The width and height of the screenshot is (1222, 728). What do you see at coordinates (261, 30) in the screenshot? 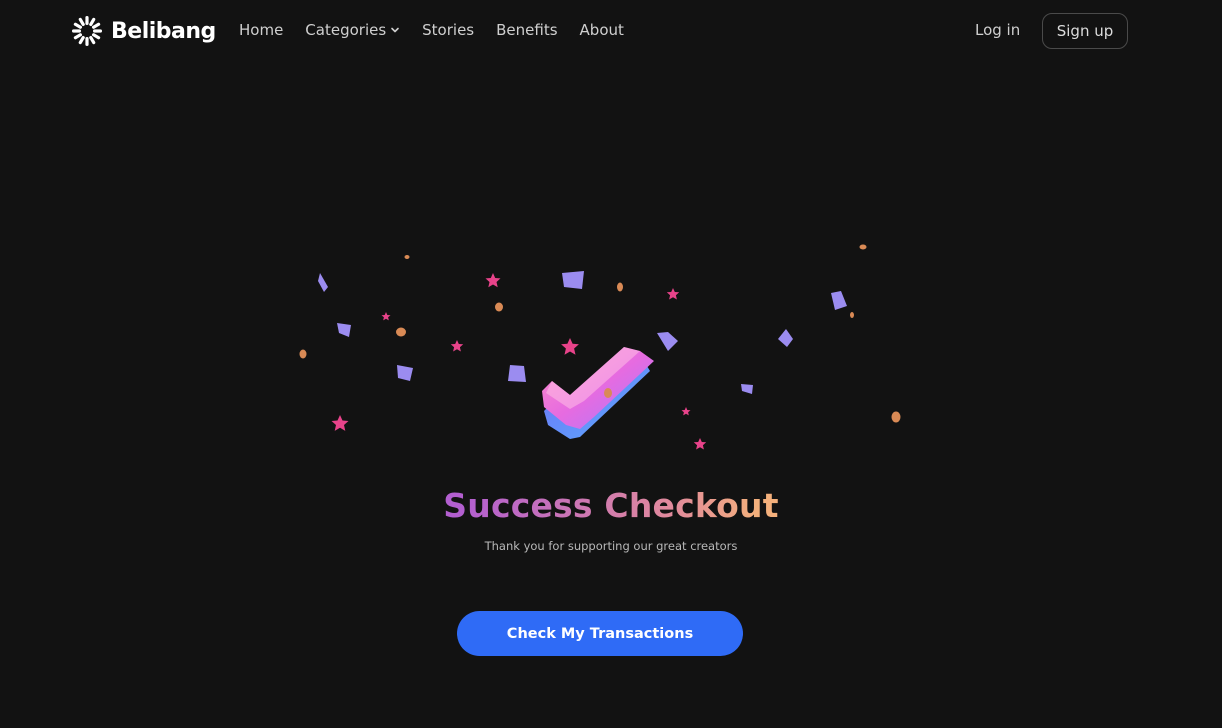
I see `nav-item-home: Home` at bounding box center [261, 30].